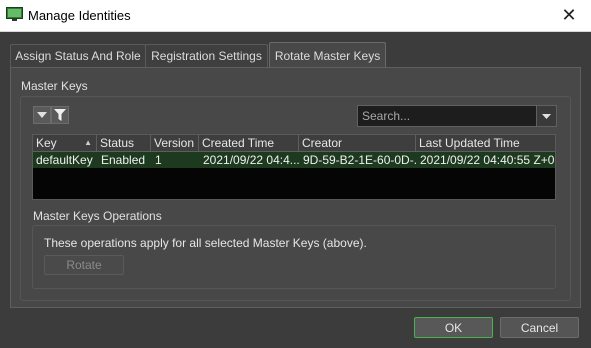  Describe the element at coordinates (88, 142) in the screenshot. I see `sort-ascending-icon: ▲` at that location.